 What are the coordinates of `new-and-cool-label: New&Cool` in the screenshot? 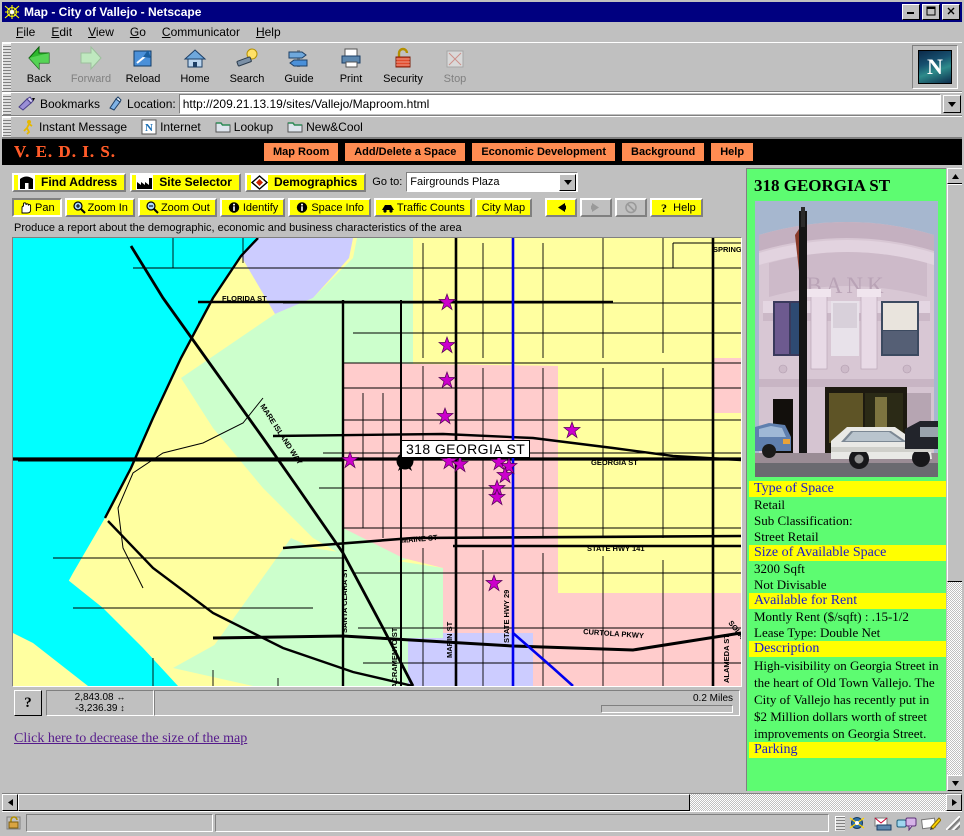 It's located at (334, 127).